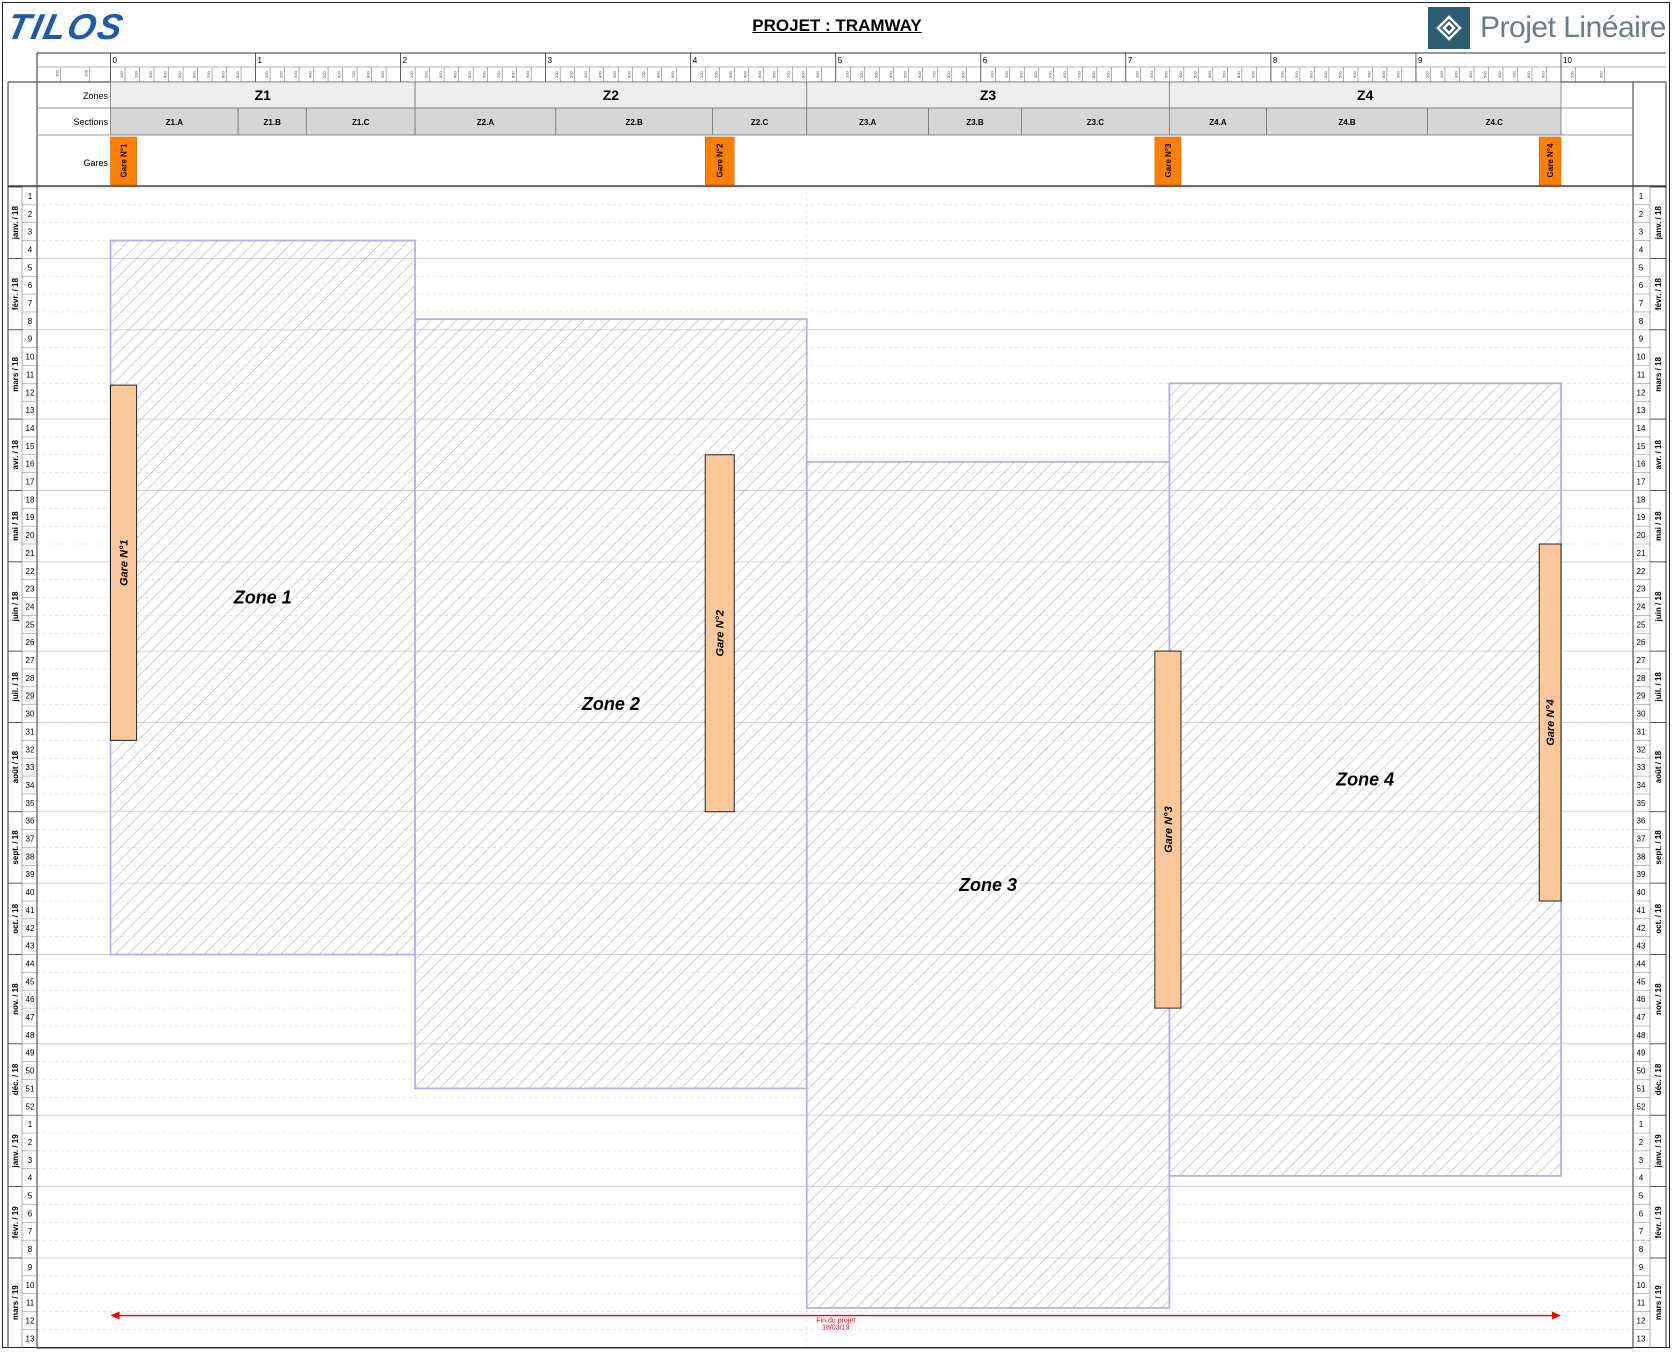  I want to click on week-number-left: 34, so click(30, 785).